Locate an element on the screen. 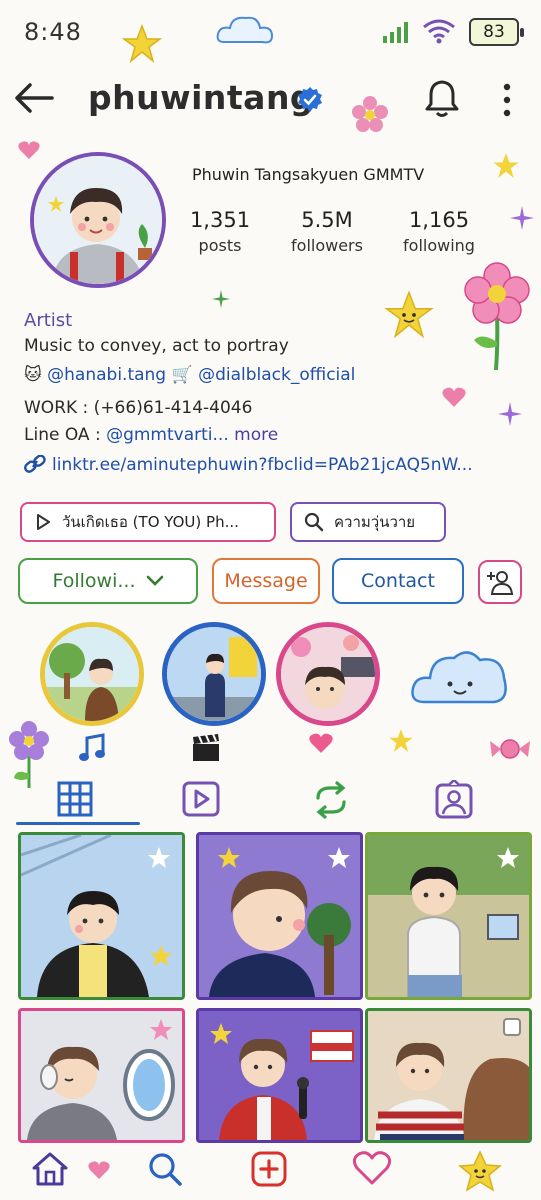 This screenshot has width=541, height=1200. message-button: Message is located at coordinates (266, 581).